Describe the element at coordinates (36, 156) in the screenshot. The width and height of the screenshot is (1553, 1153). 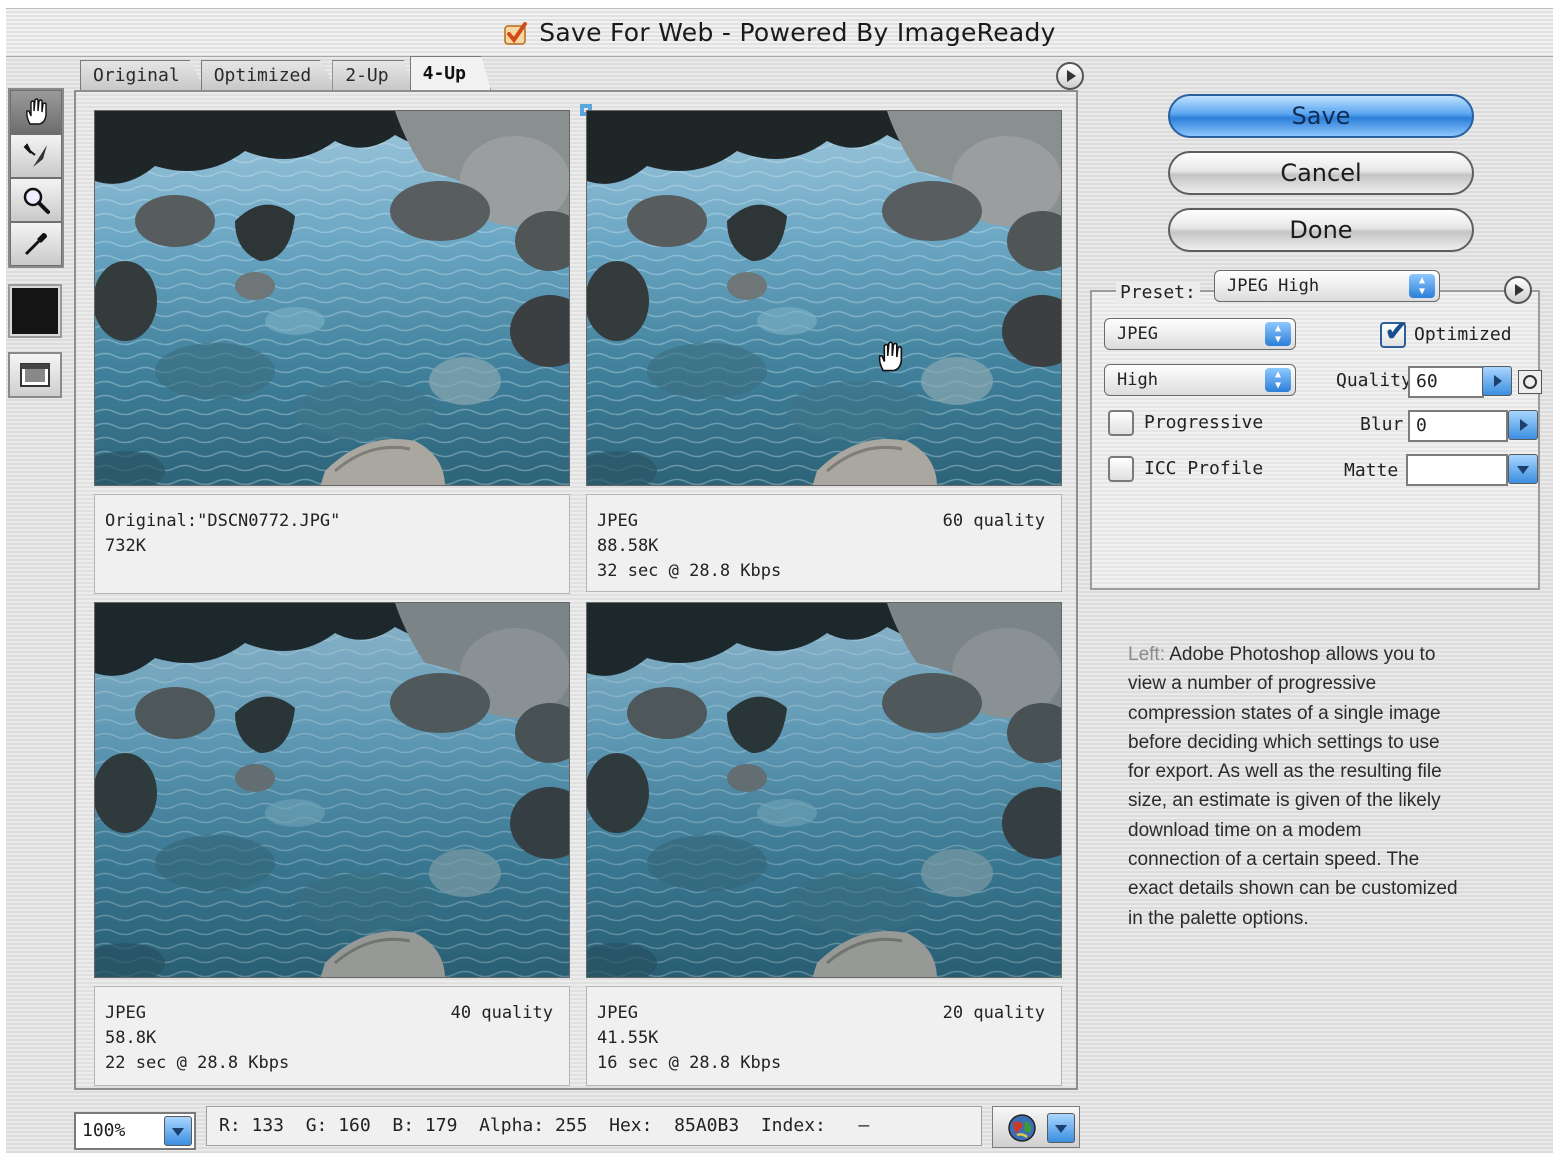
I see `slice-select-tool-icon` at that location.